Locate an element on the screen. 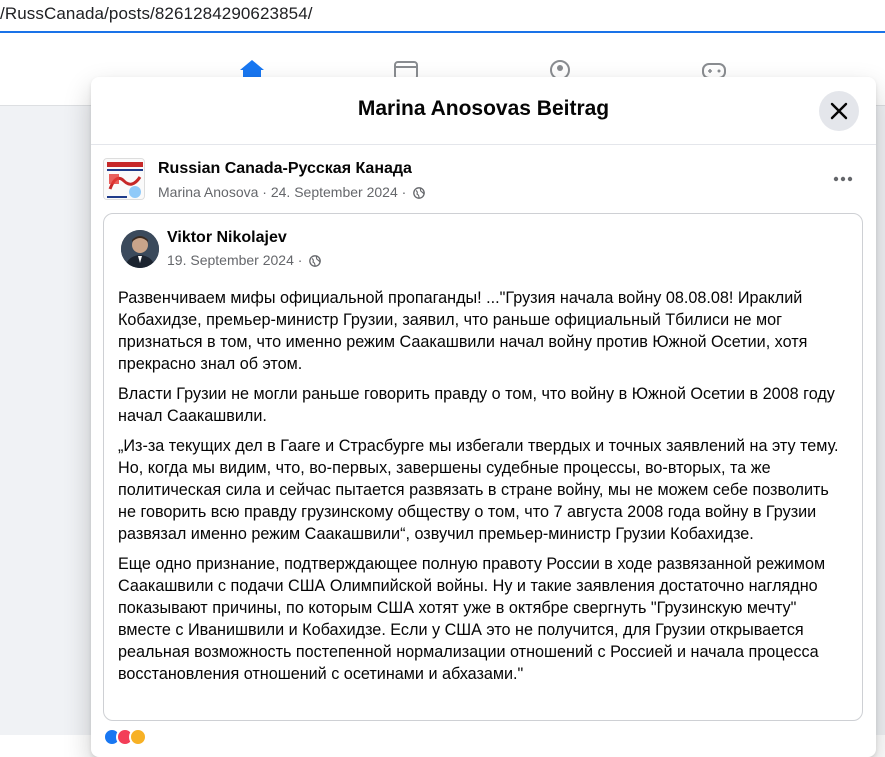 The image size is (885, 757). dialog-header: Marina Anosovas Beitrag is located at coordinates (483, 111).